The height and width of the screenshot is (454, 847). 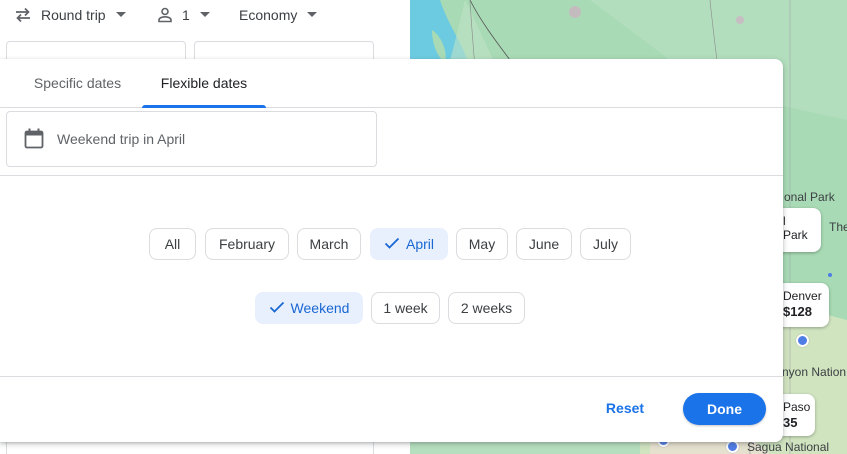 I want to click on results-card-edge, so click(x=190, y=447).